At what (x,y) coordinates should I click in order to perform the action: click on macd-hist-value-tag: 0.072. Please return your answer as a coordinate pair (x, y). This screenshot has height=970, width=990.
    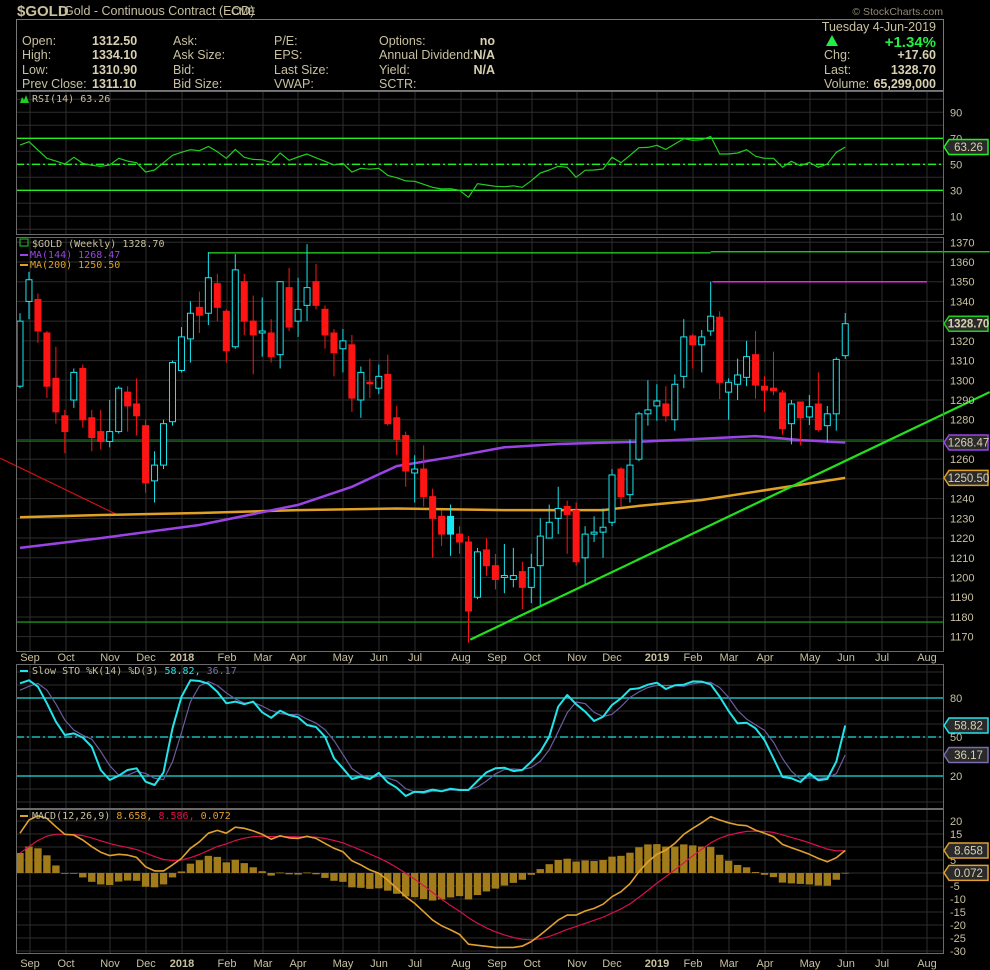
    Looking at the image, I should click on (966, 873).